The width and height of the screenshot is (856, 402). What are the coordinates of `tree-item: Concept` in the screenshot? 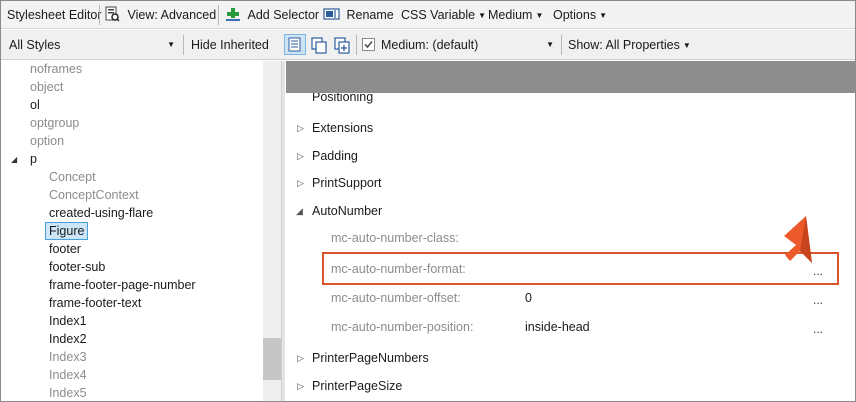 It's located at (72, 177).